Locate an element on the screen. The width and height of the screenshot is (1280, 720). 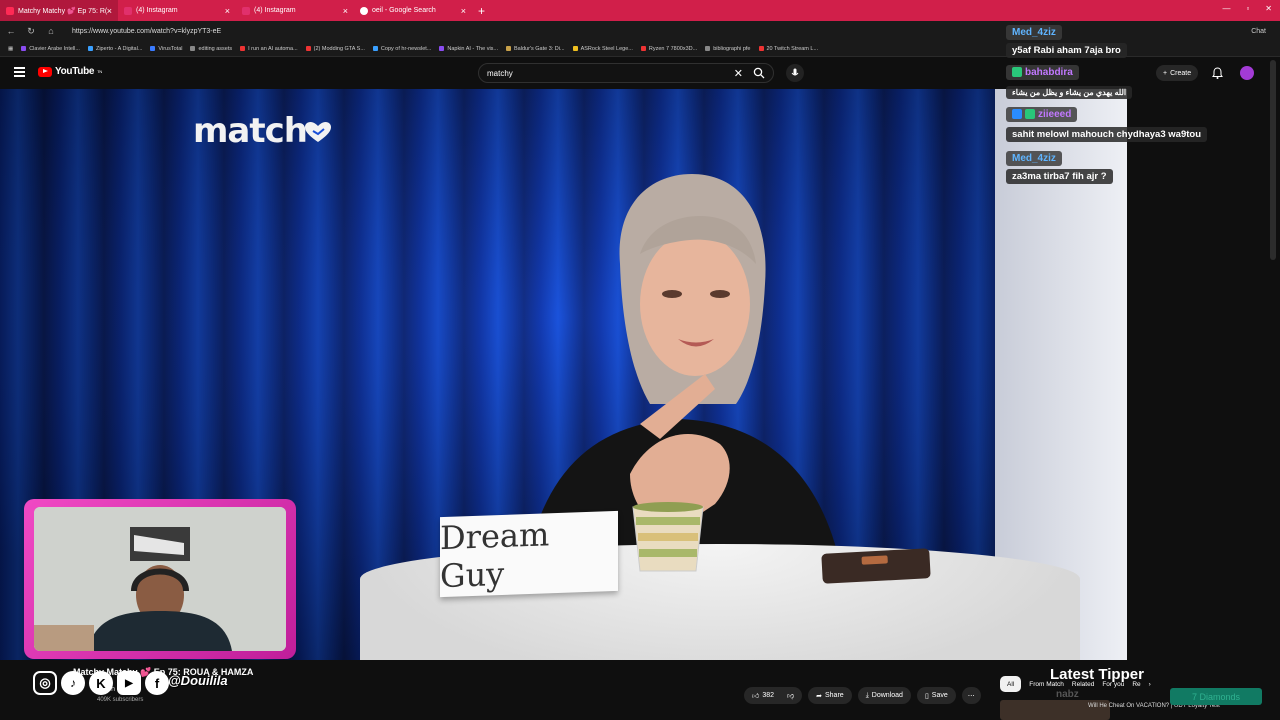
tab-label: oeil - Google Search is located at coordinates (404, 10).